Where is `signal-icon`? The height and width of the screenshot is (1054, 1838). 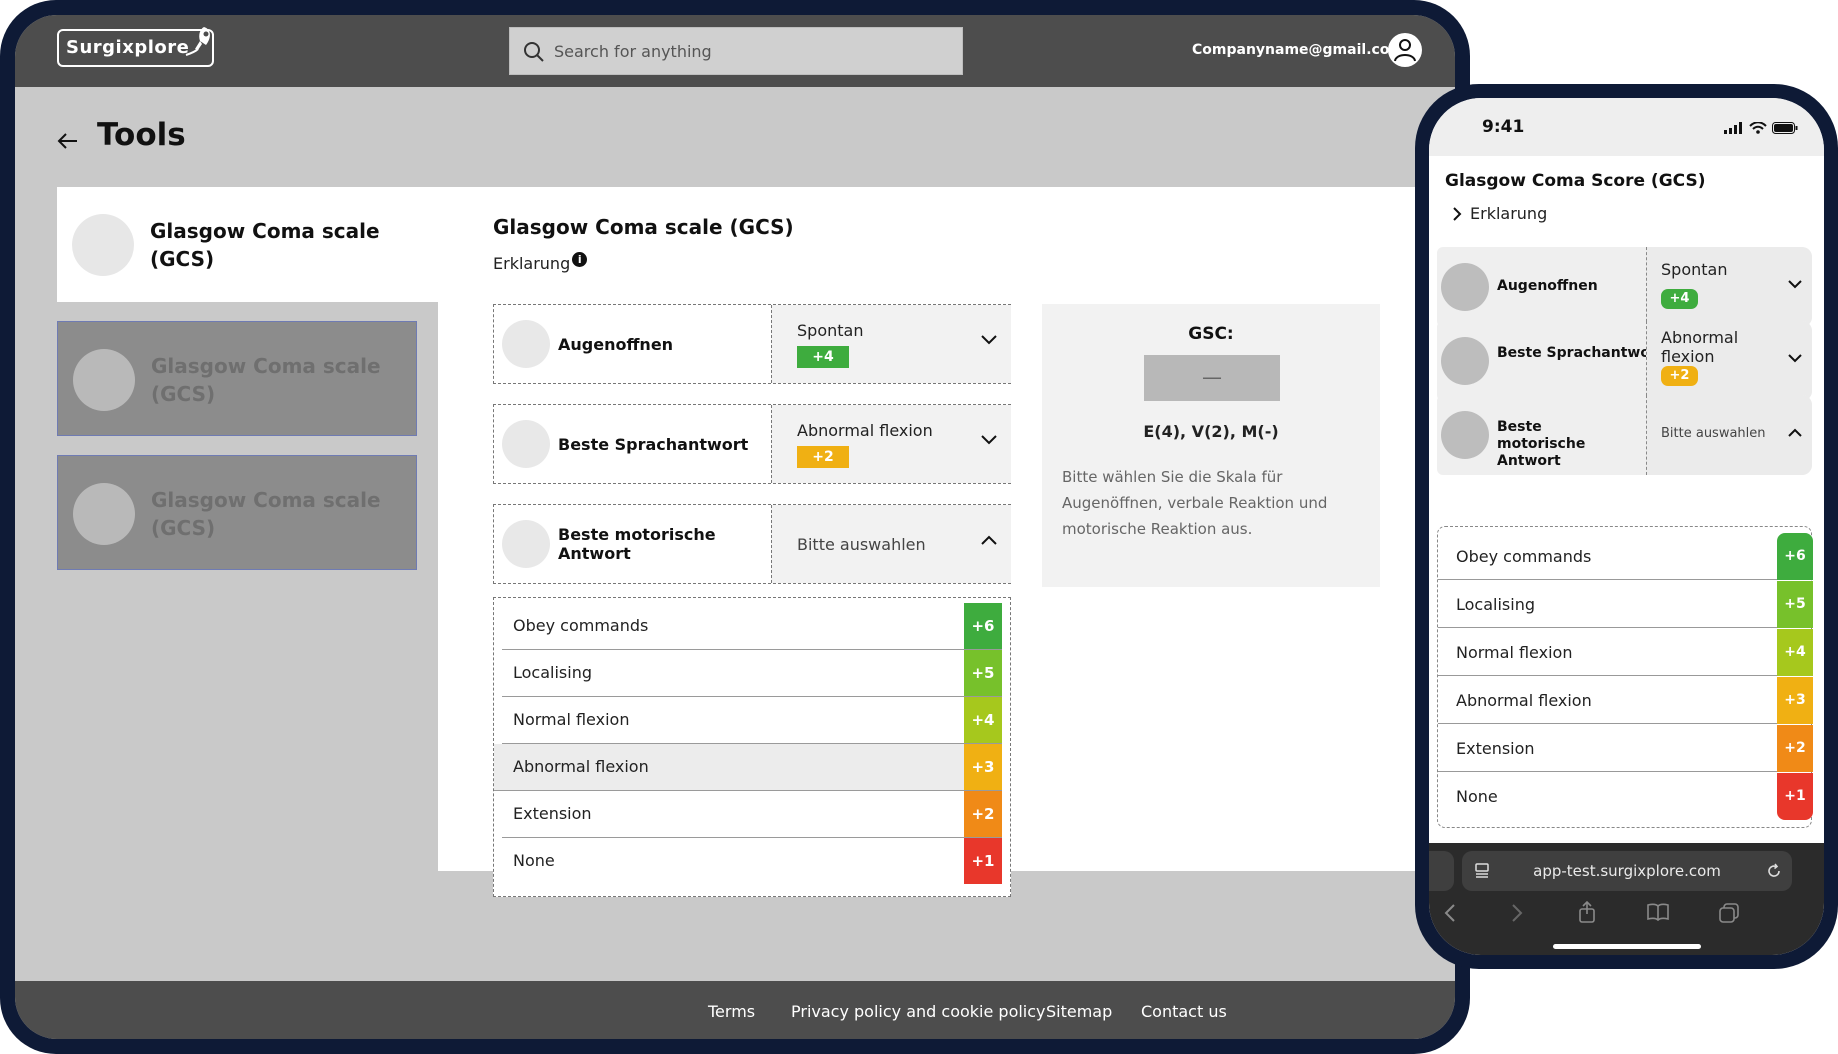
signal-icon is located at coordinates (1732, 128).